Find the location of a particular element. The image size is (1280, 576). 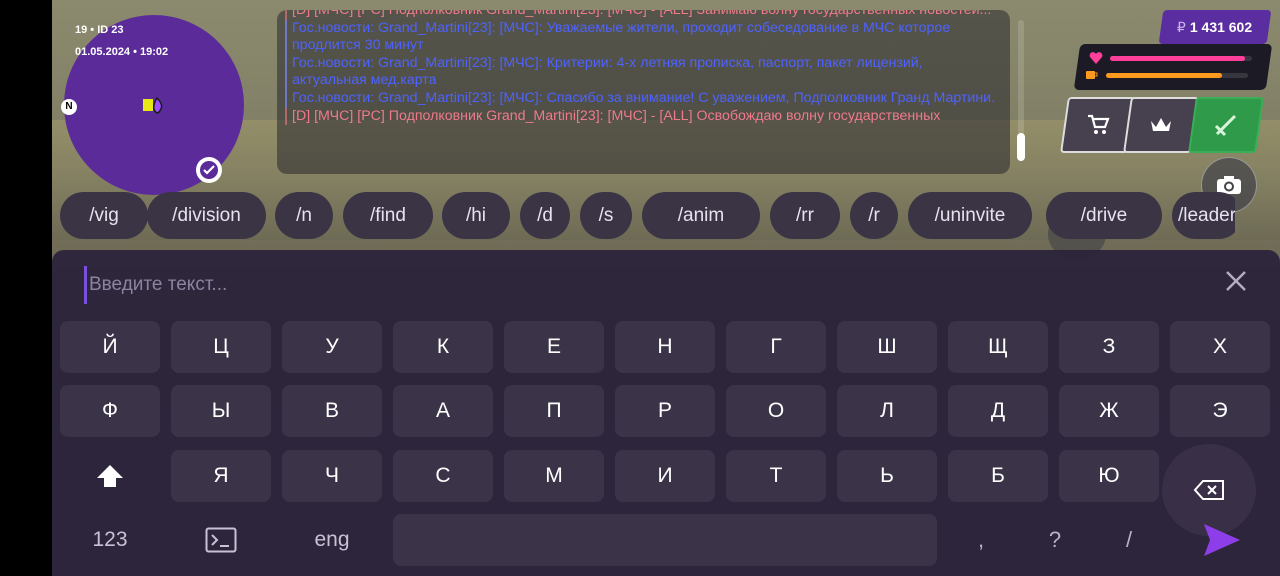

letter-key: Д is located at coordinates (998, 411).